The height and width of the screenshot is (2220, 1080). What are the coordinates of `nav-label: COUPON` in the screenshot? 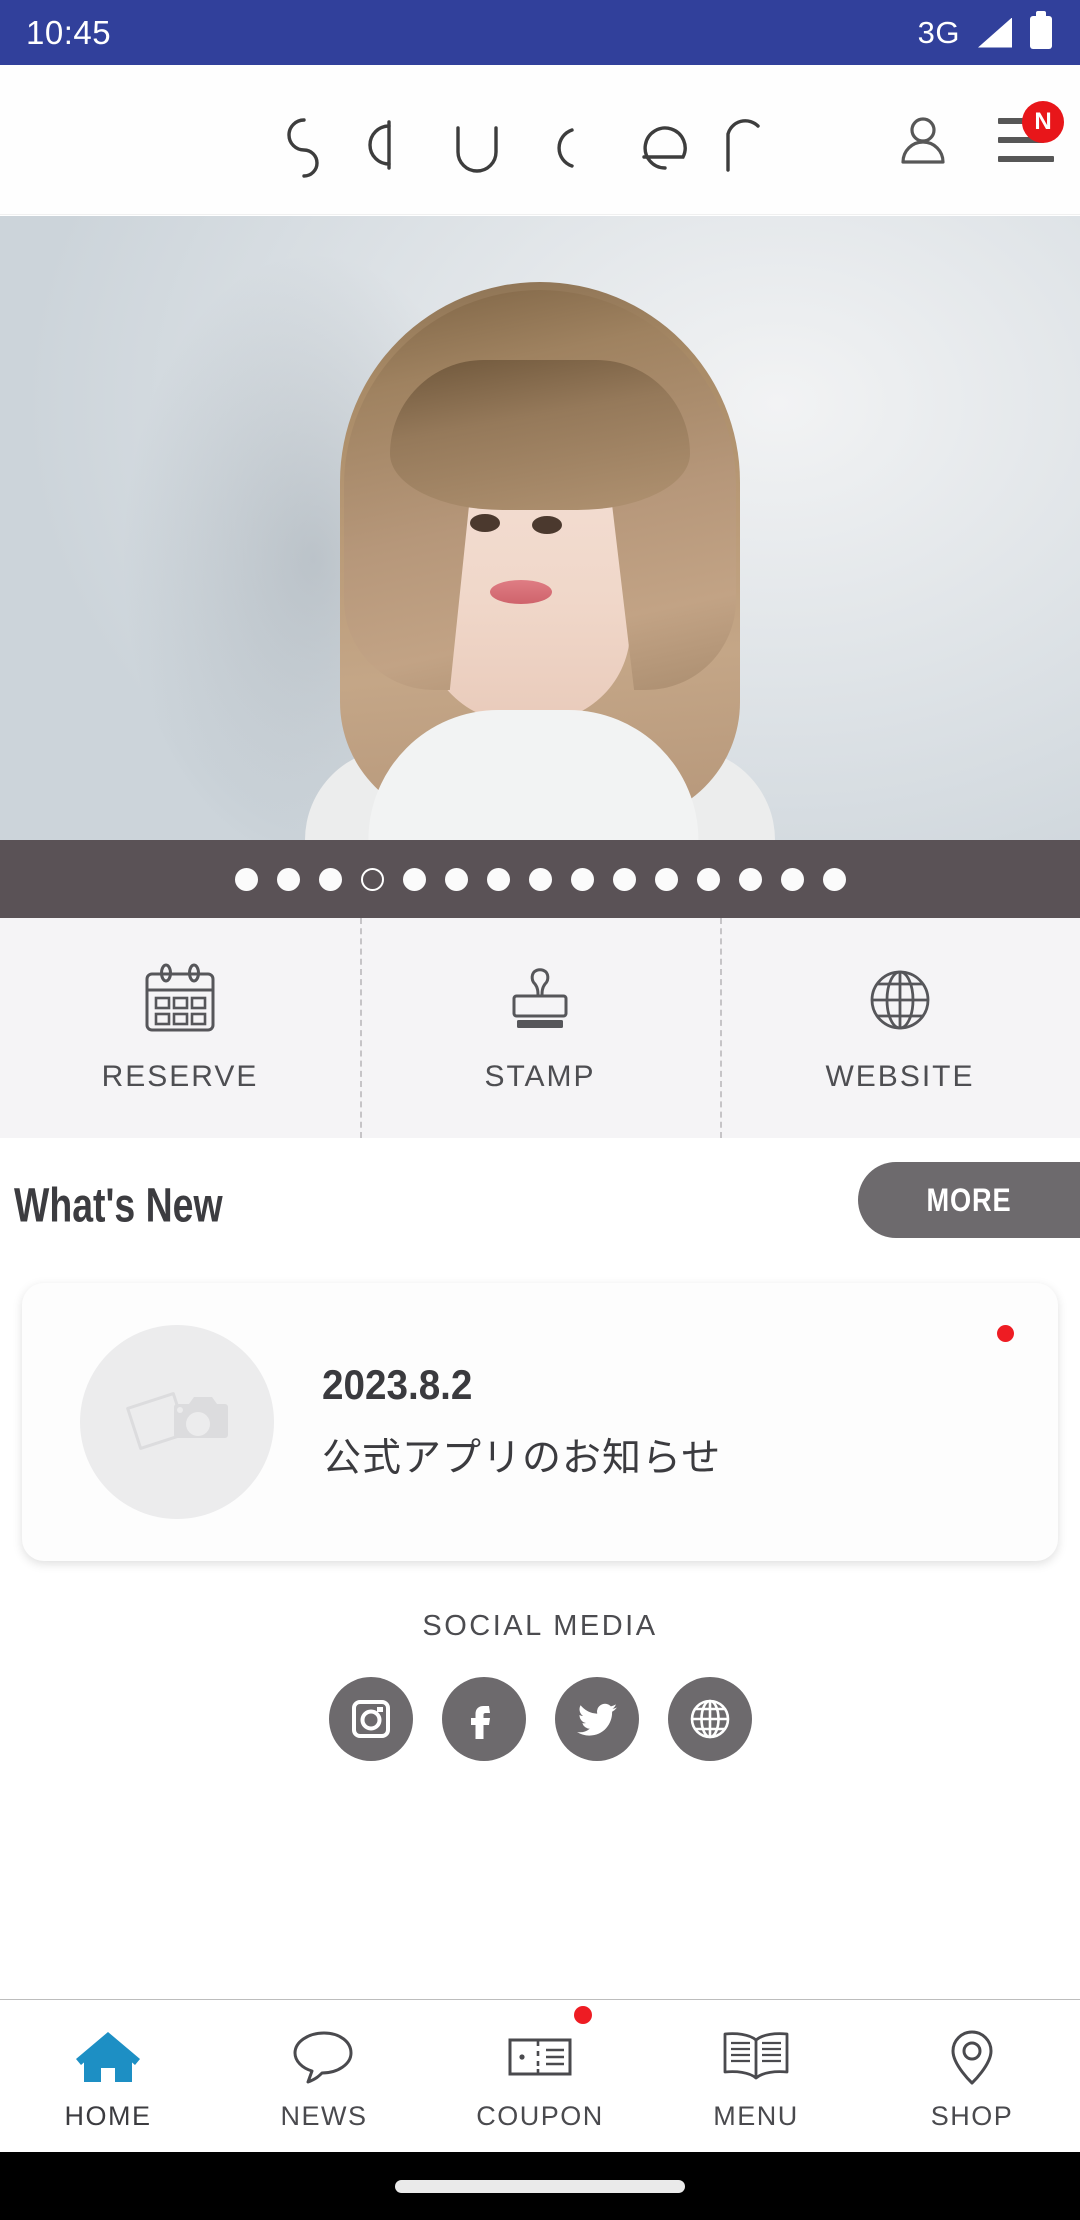 It's located at (540, 2116).